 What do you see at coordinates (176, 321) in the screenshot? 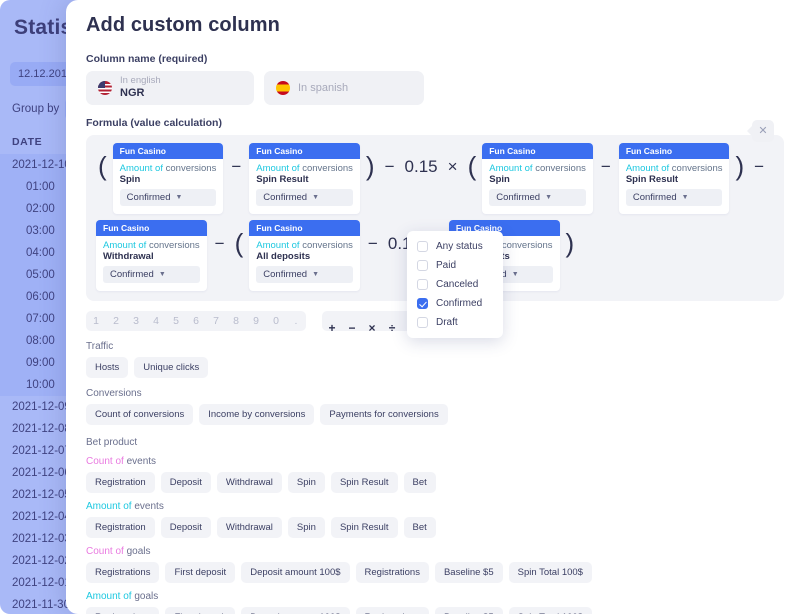
I see `keypad-key-5: 5` at bounding box center [176, 321].